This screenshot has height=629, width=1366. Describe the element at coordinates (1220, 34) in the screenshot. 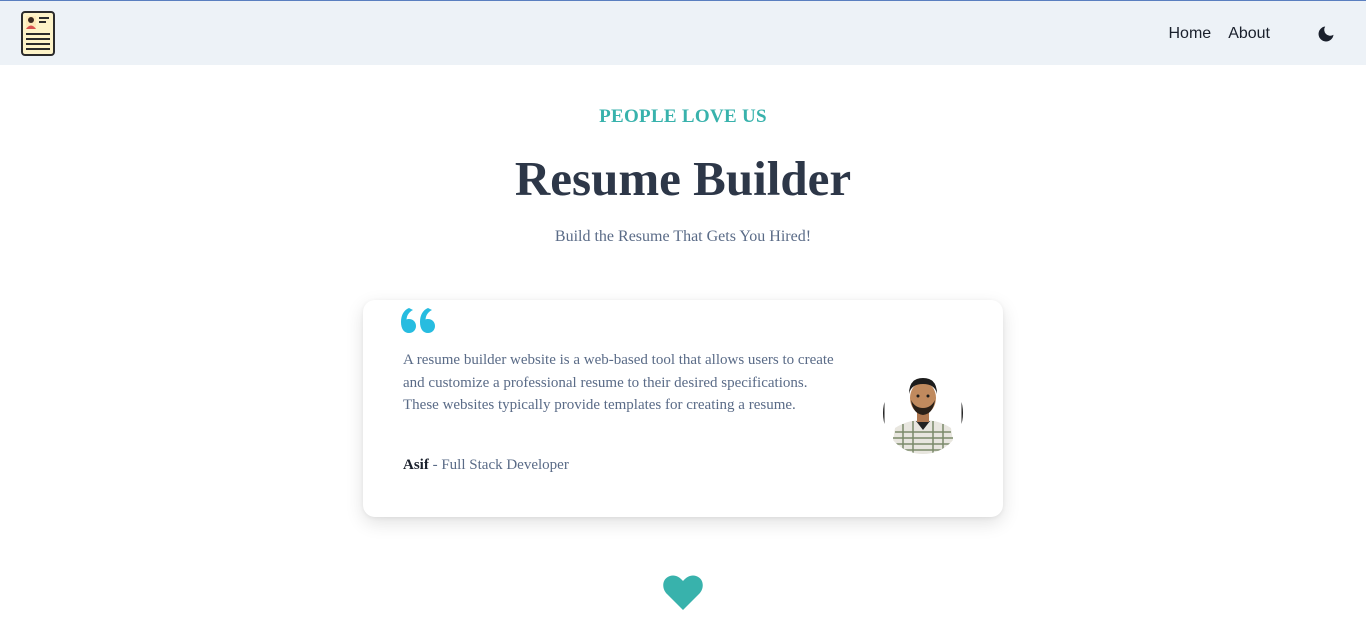

I see `nav-links: Home About` at that location.